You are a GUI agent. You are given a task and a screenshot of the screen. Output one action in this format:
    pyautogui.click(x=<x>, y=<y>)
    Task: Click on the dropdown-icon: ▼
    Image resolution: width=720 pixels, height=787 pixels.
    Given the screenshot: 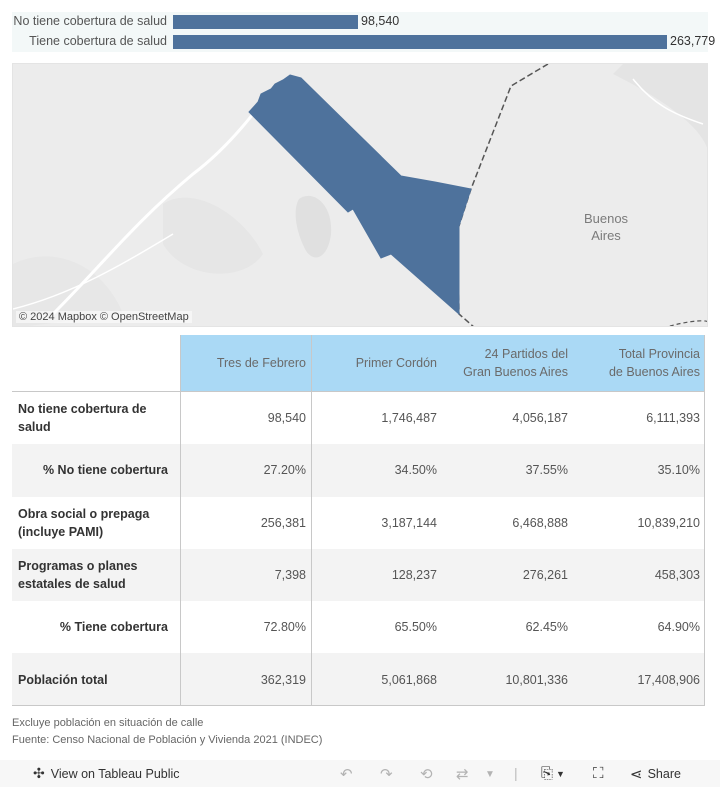 What is the action you would take?
    pyautogui.click(x=490, y=774)
    